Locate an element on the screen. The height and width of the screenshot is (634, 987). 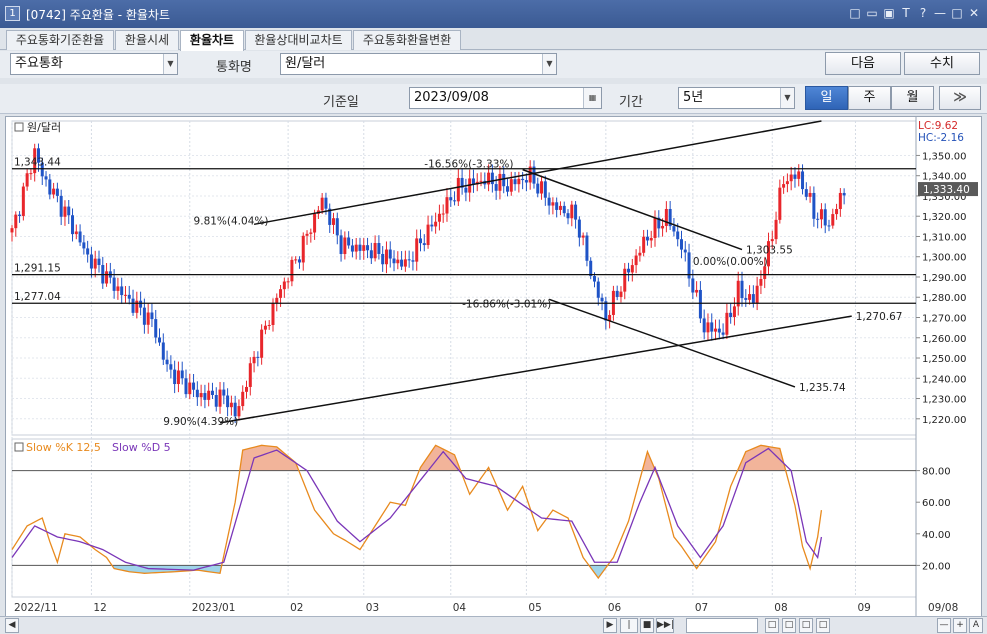
font-icon: T is located at coordinates (906, 13).